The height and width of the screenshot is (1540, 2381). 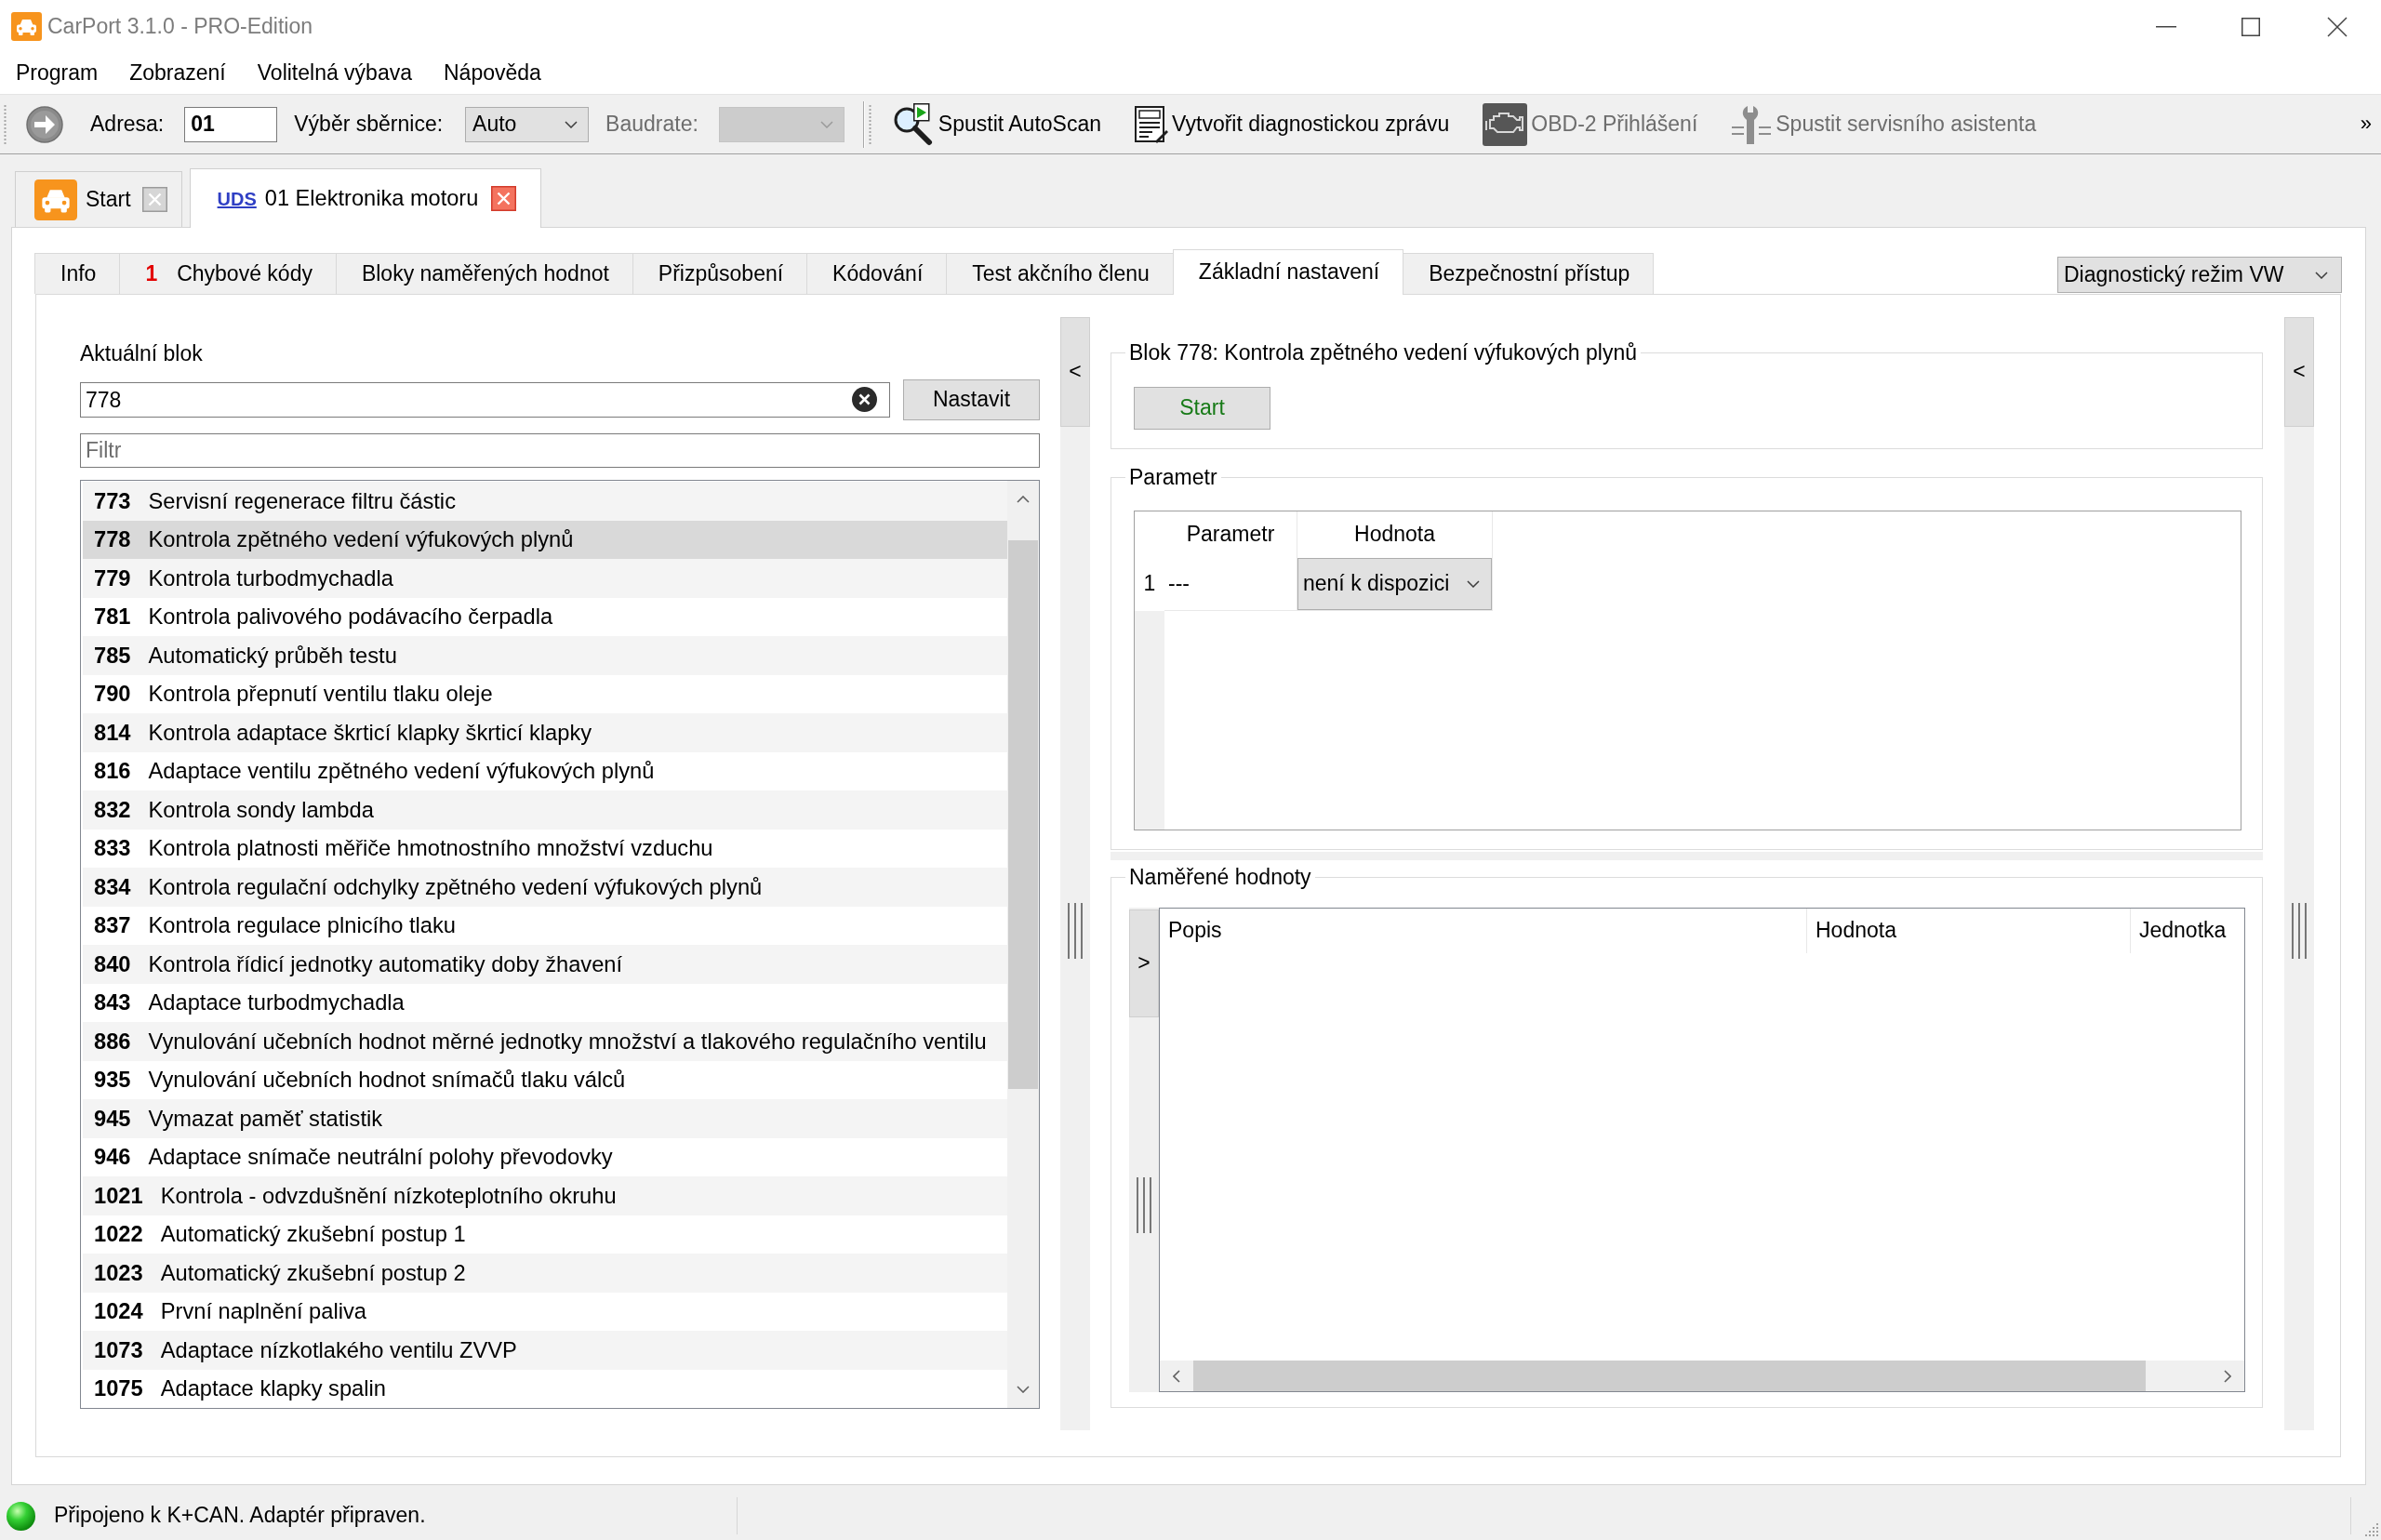 What do you see at coordinates (545, 1041) in the screenshot?
I see `list-item: 886 Vynulování učebních hodnot měrné jednotky množství a tlakového regulačního ventilu` at bounding box center [545, 1041].